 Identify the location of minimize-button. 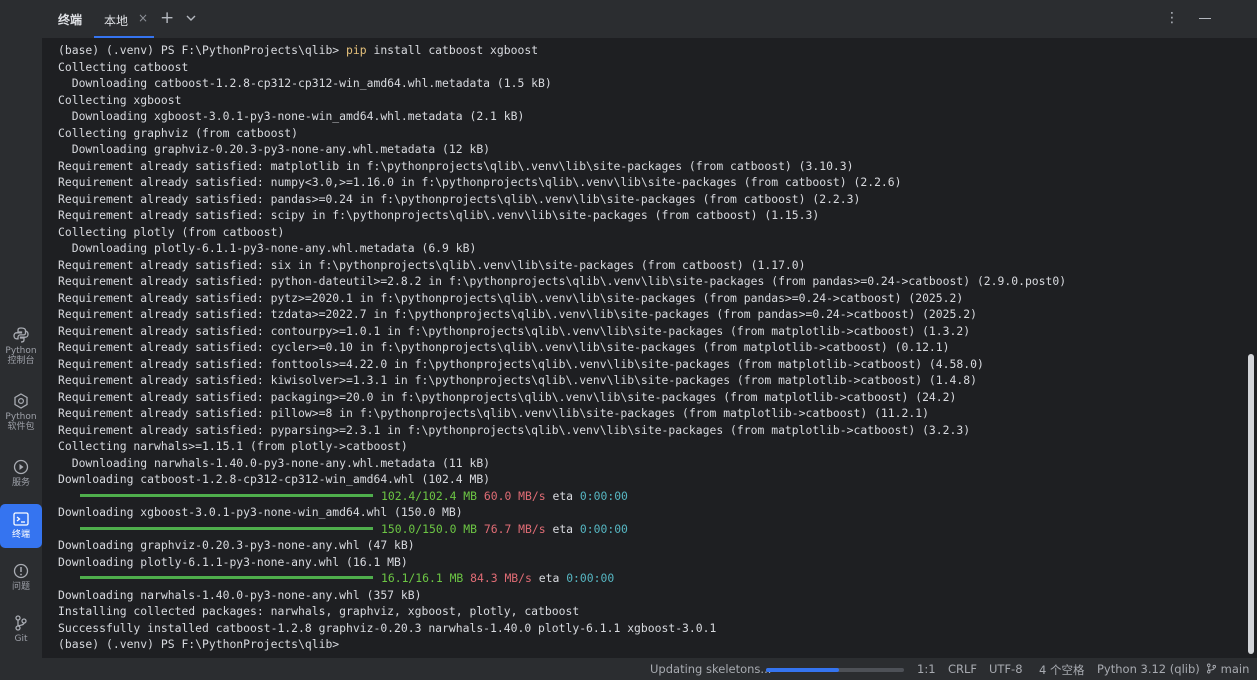
(1205, 18).